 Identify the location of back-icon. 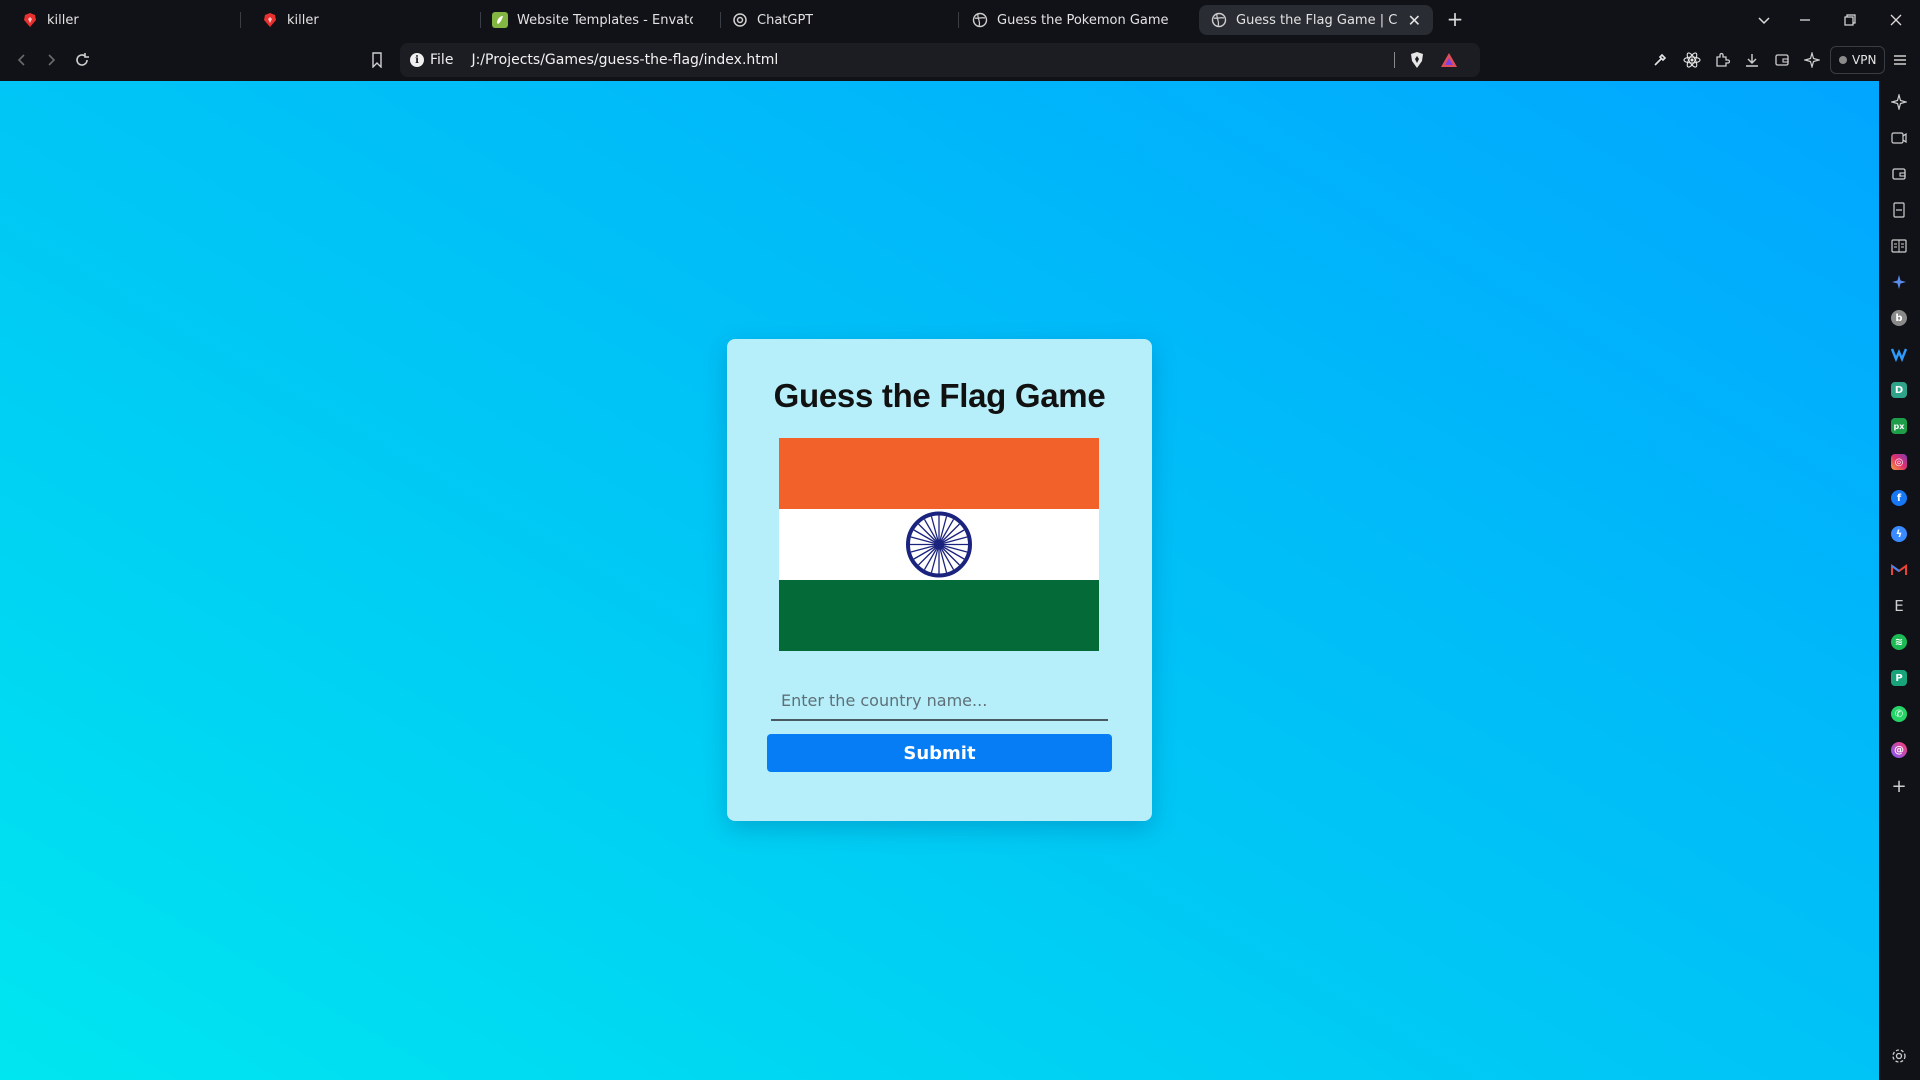
(22, 60).